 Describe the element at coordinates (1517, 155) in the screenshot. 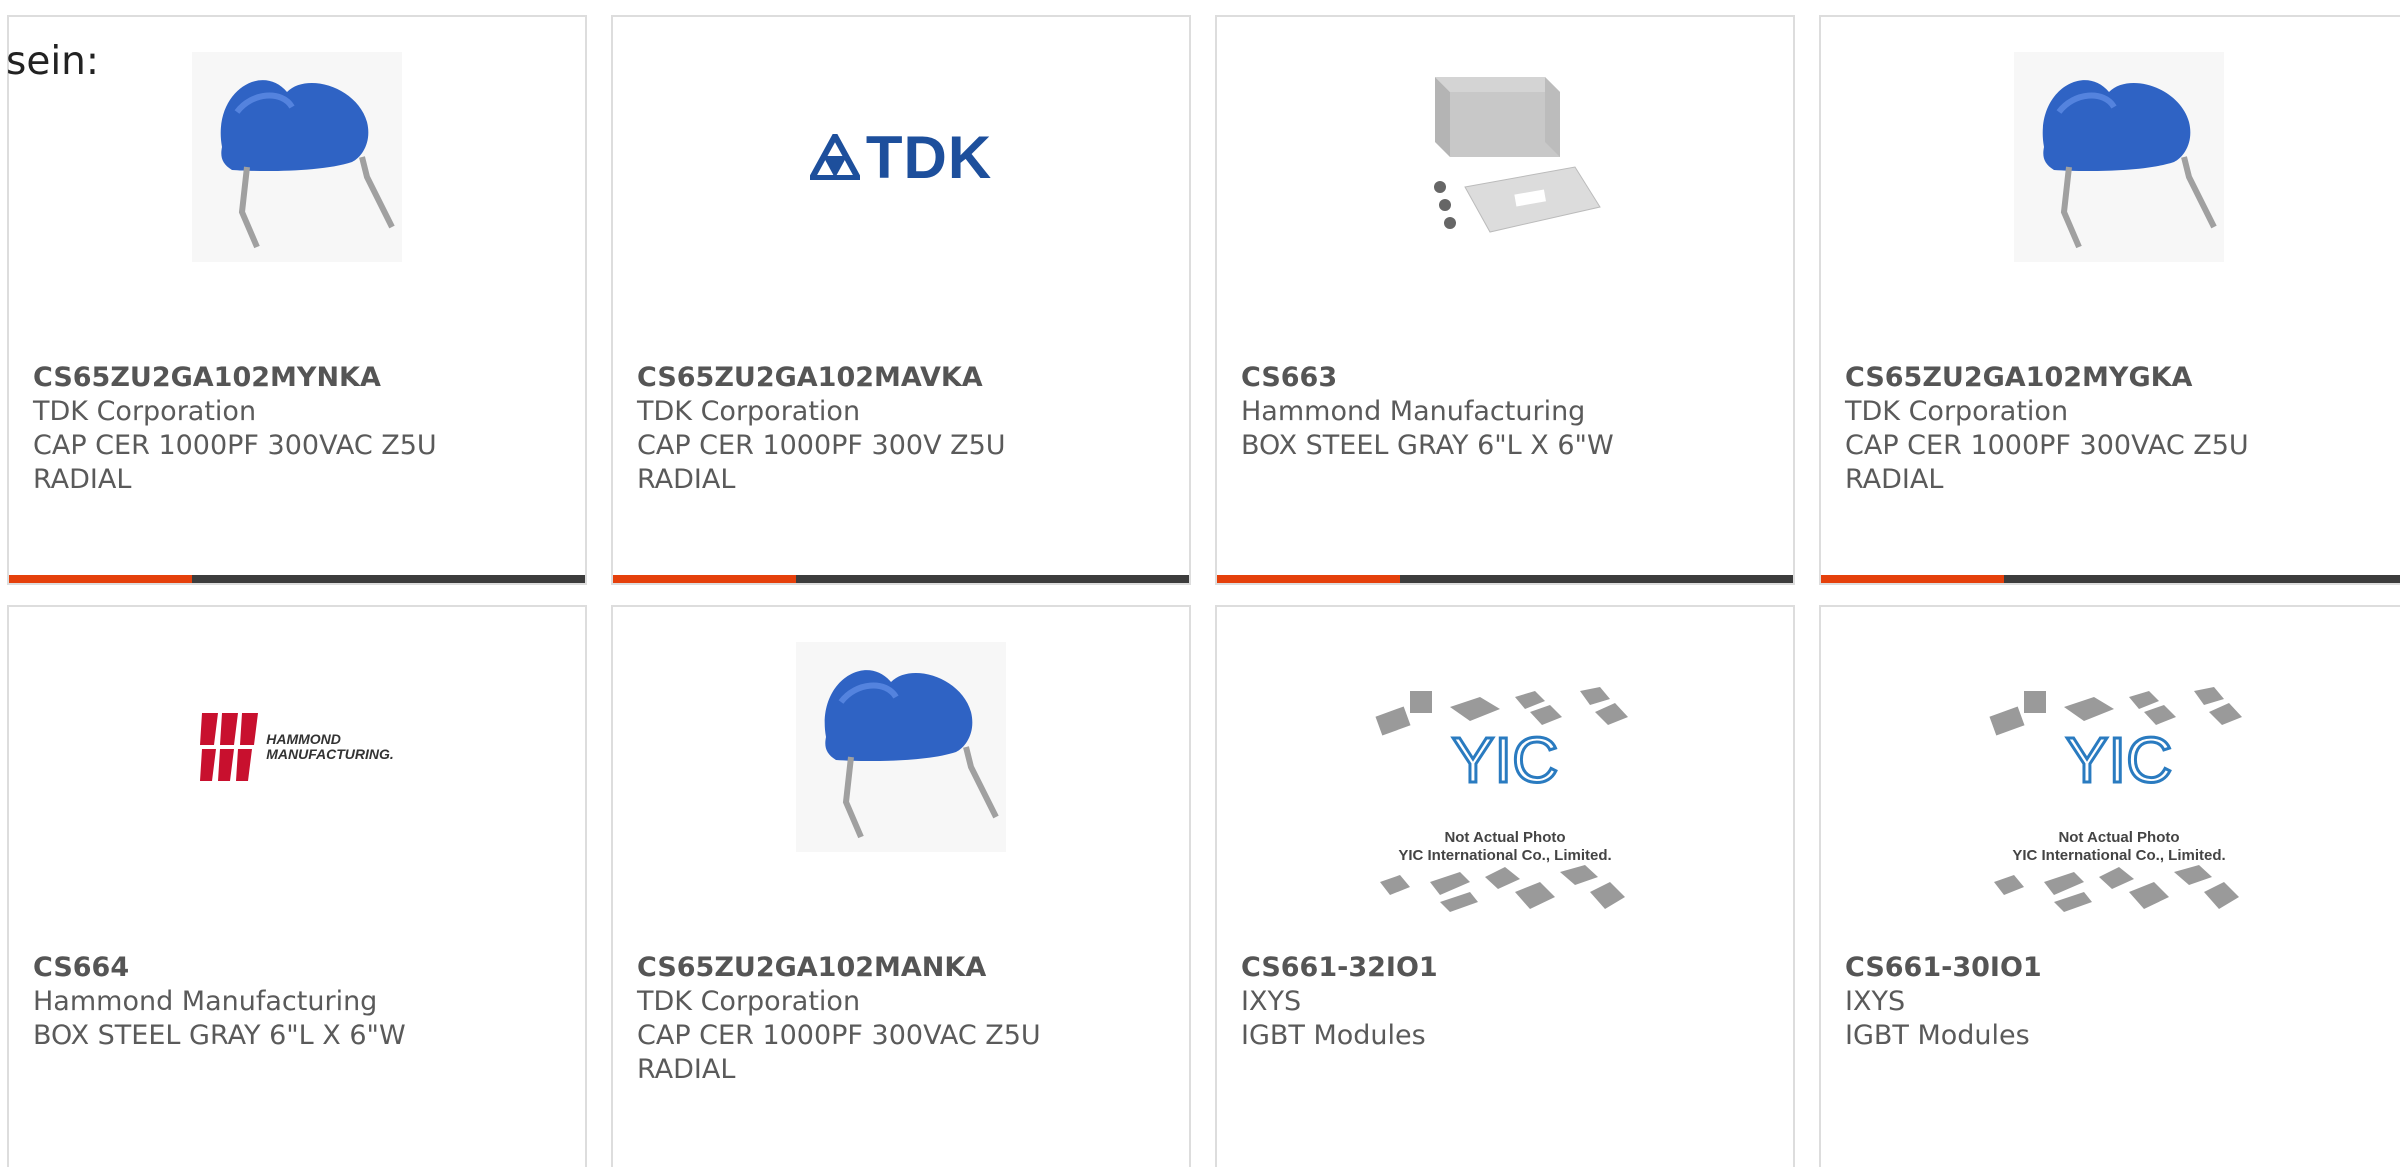

I see `steel-box-image` at that location.